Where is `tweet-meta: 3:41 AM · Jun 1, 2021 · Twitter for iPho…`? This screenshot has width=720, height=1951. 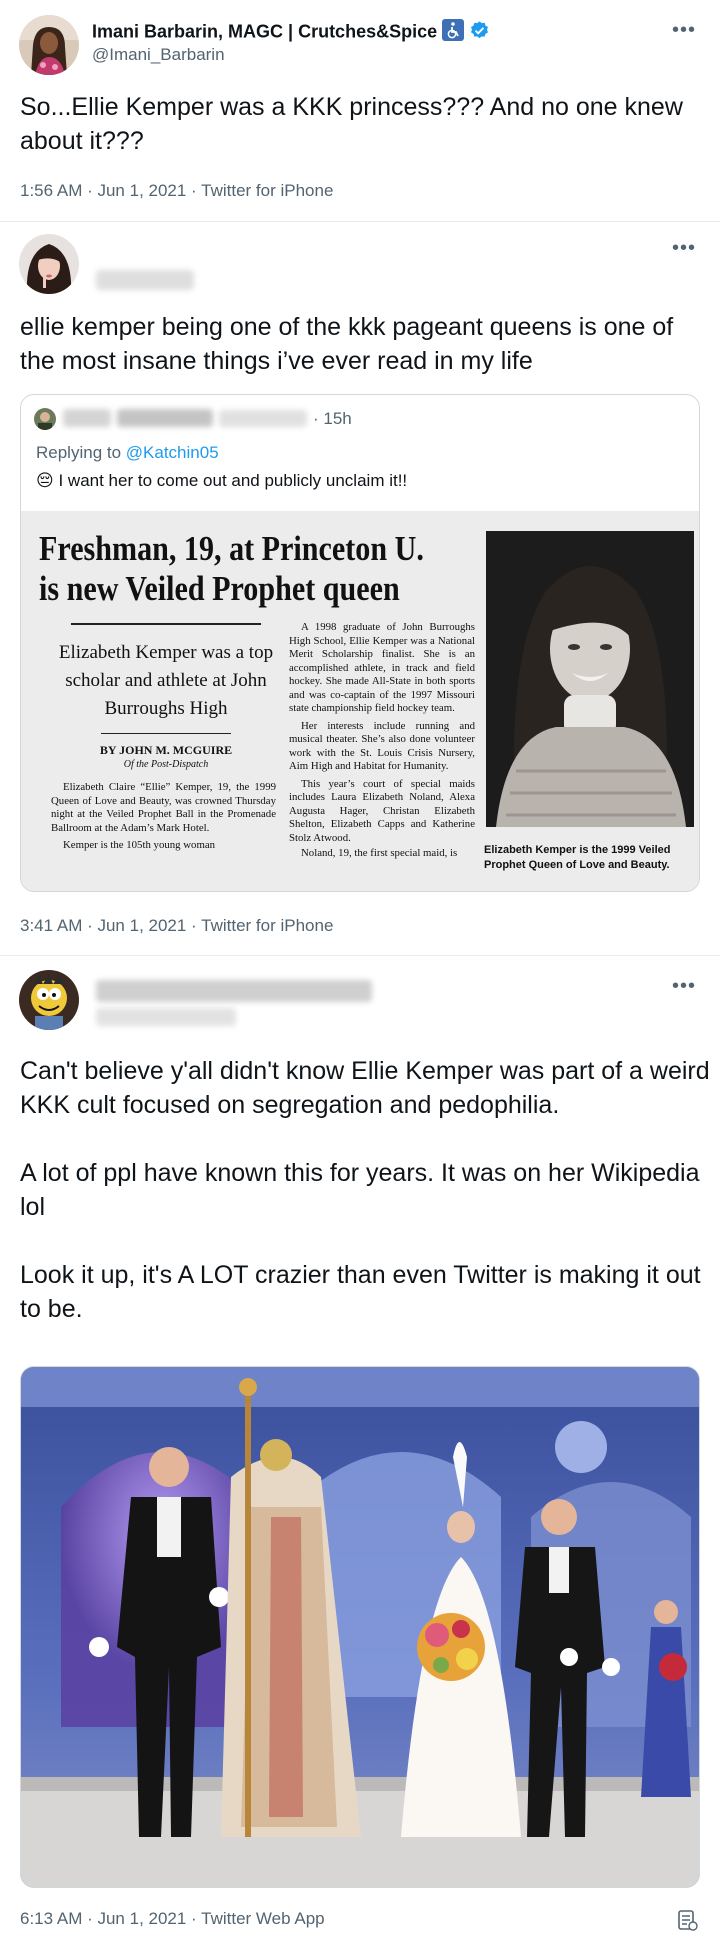 tweet-meta: 3:41 AM · Jun 1, 2021 · Twitter for iPho… is located at coordinates (176, 926).